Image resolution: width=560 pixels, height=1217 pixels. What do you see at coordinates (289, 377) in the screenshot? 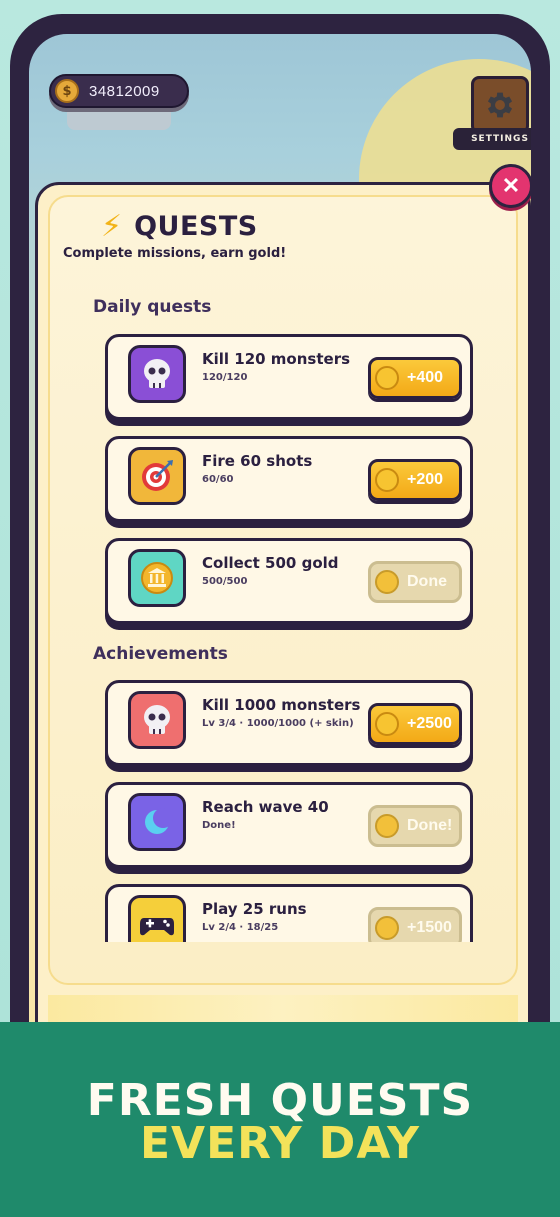
I see `quest-card: Kill 120 monsters 120/120 +400` at bounding box center [289, 377].